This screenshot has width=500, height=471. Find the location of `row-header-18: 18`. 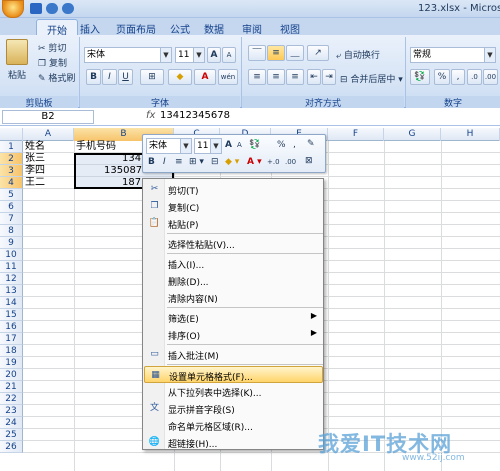

row-header-18: 18 is located at coordinates (11, 351).